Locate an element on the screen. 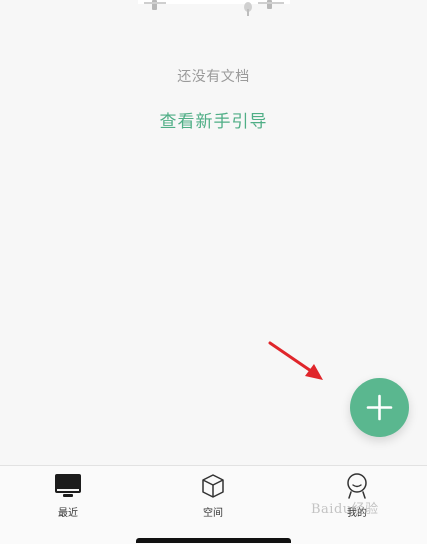 The width and height of the screenshot is (427, 544). watermark: Baidu经验 is located at coordinates (345, 509).